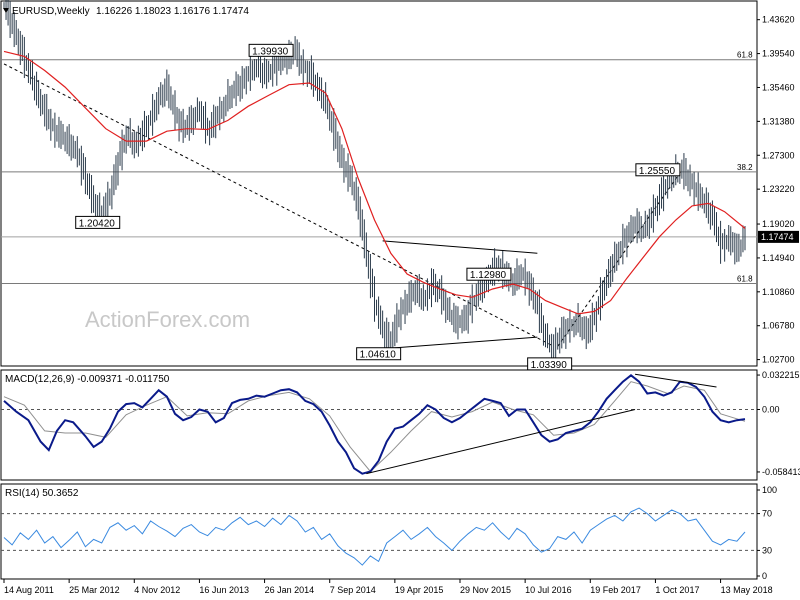 The height and width of the screenshot is (600, 800). What do you see at coordinates (657, 171) in the screenshot?
I see `price-label-text: 1.25550` at bounding box center [657, 171].